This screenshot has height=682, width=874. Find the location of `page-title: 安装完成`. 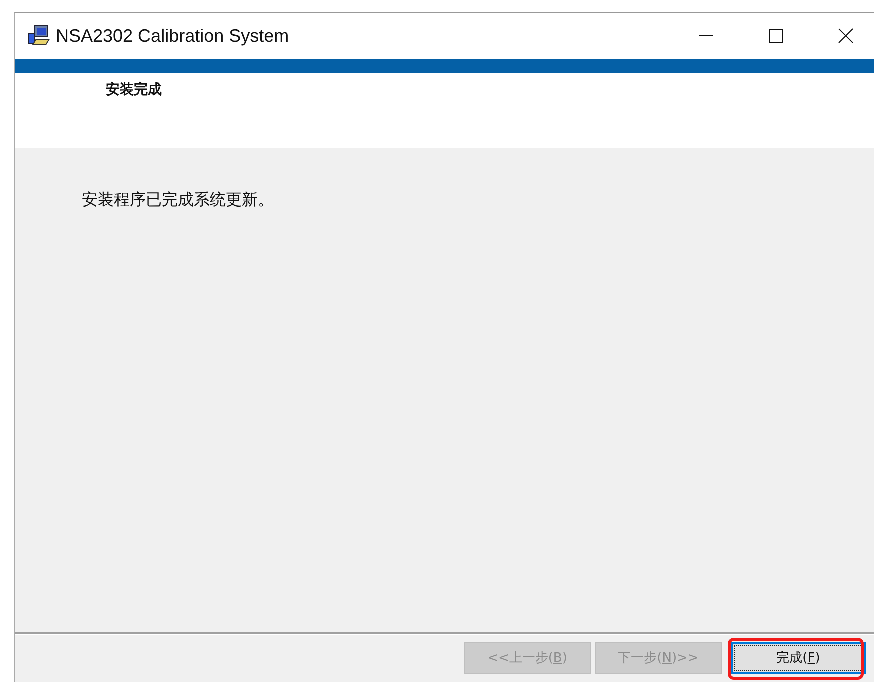

page-title: 安装完成 is located at coordinates (134, 90).